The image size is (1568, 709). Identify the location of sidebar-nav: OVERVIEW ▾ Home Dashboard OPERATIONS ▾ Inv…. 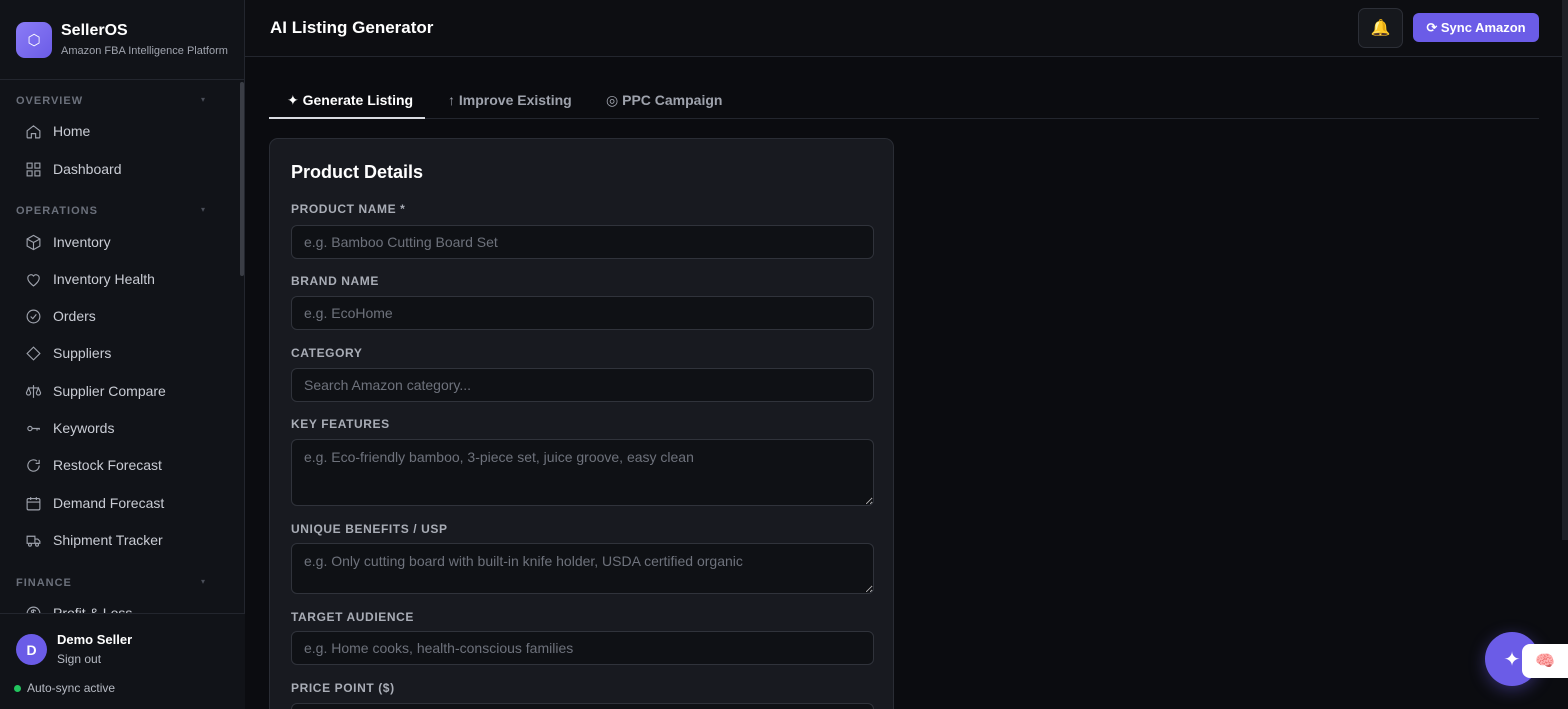
(119, 346).